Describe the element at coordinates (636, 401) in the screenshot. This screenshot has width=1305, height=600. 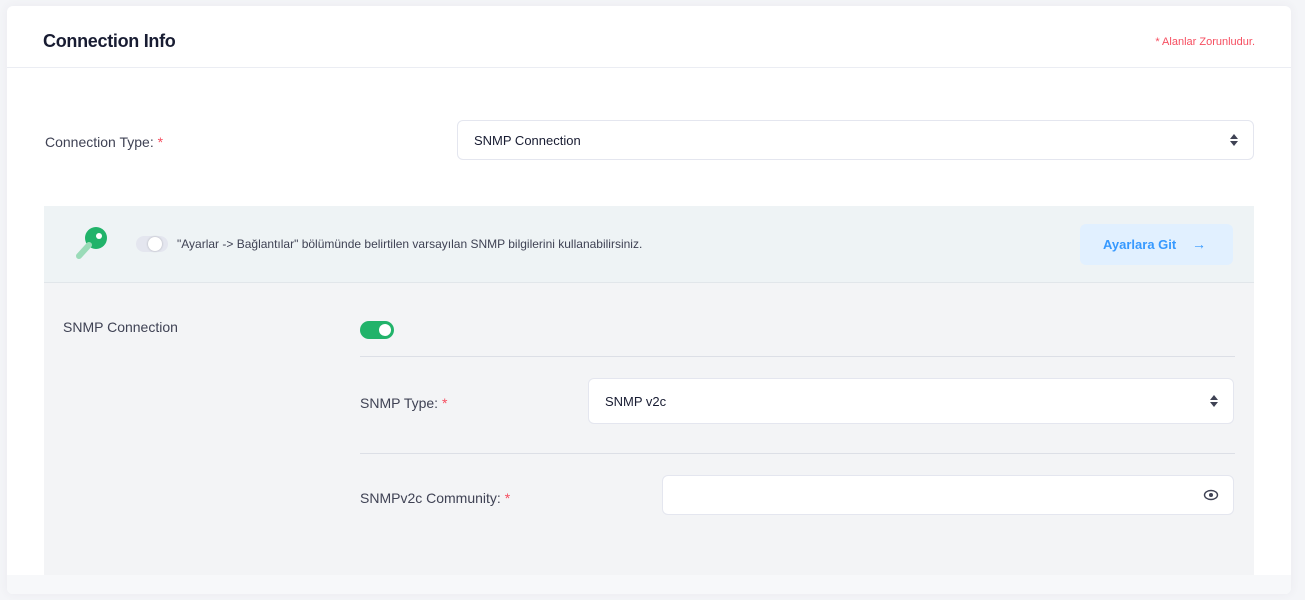
I see `snmp-type-value: SNMP v2c` at that location.